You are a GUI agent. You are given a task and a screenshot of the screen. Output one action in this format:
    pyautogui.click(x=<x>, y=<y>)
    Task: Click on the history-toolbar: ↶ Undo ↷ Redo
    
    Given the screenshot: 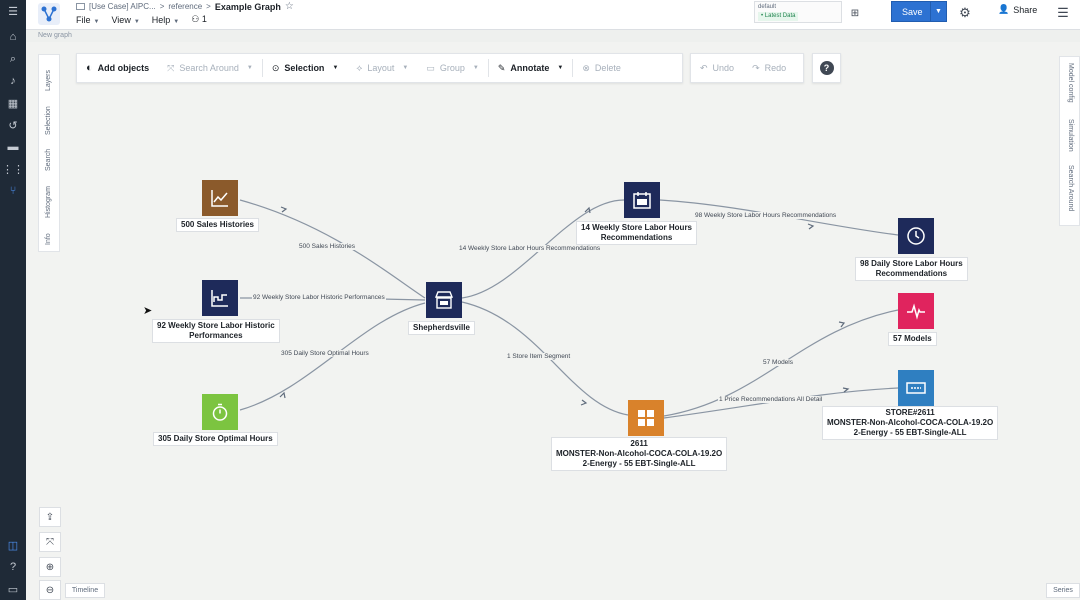 What is the action you would take?
    pyautogui.click(x=747, y=68)
    